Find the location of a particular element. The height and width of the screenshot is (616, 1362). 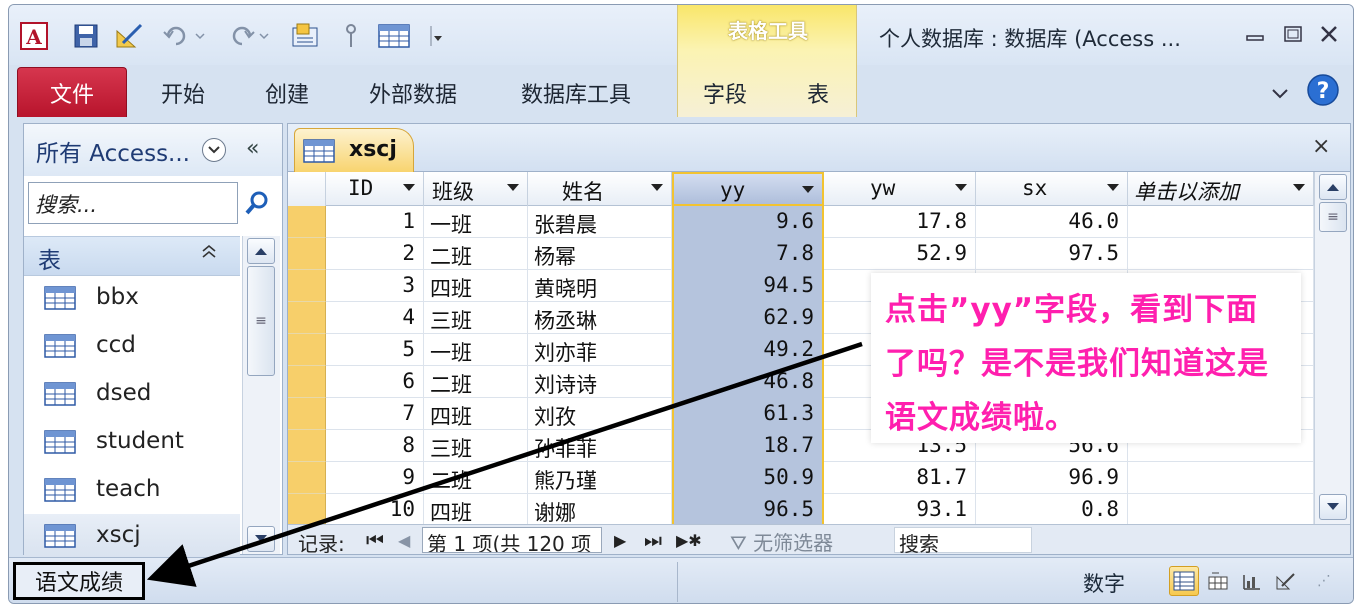

view-icon is located at coordinates (306, 36).